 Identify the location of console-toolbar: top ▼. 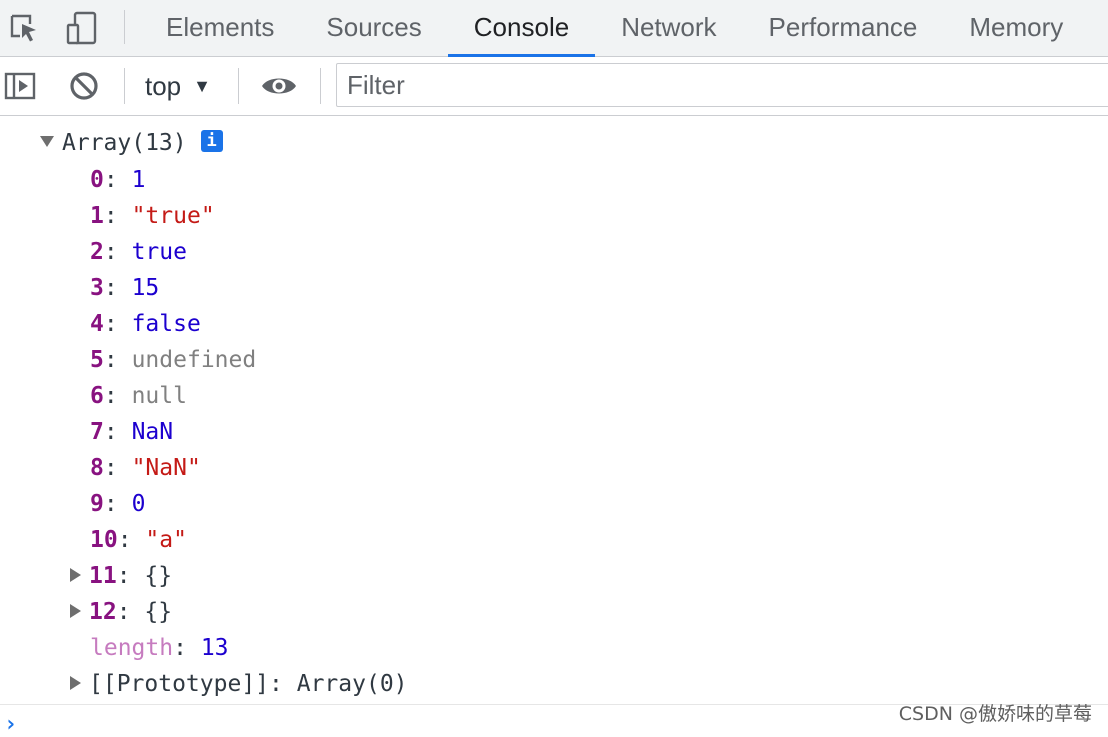
(554, 86).